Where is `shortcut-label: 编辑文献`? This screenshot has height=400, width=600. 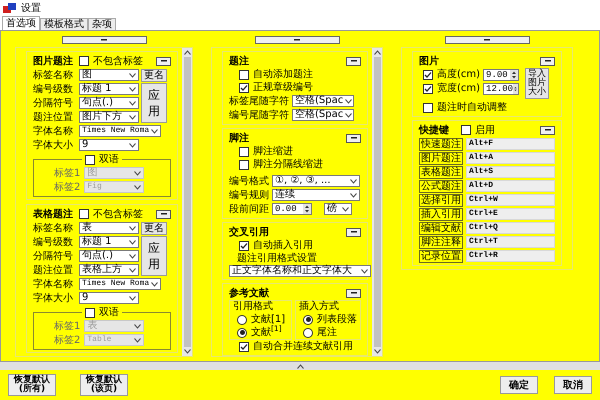 shortcut-label: 编辑文献 is located at coordinates (441, 228).